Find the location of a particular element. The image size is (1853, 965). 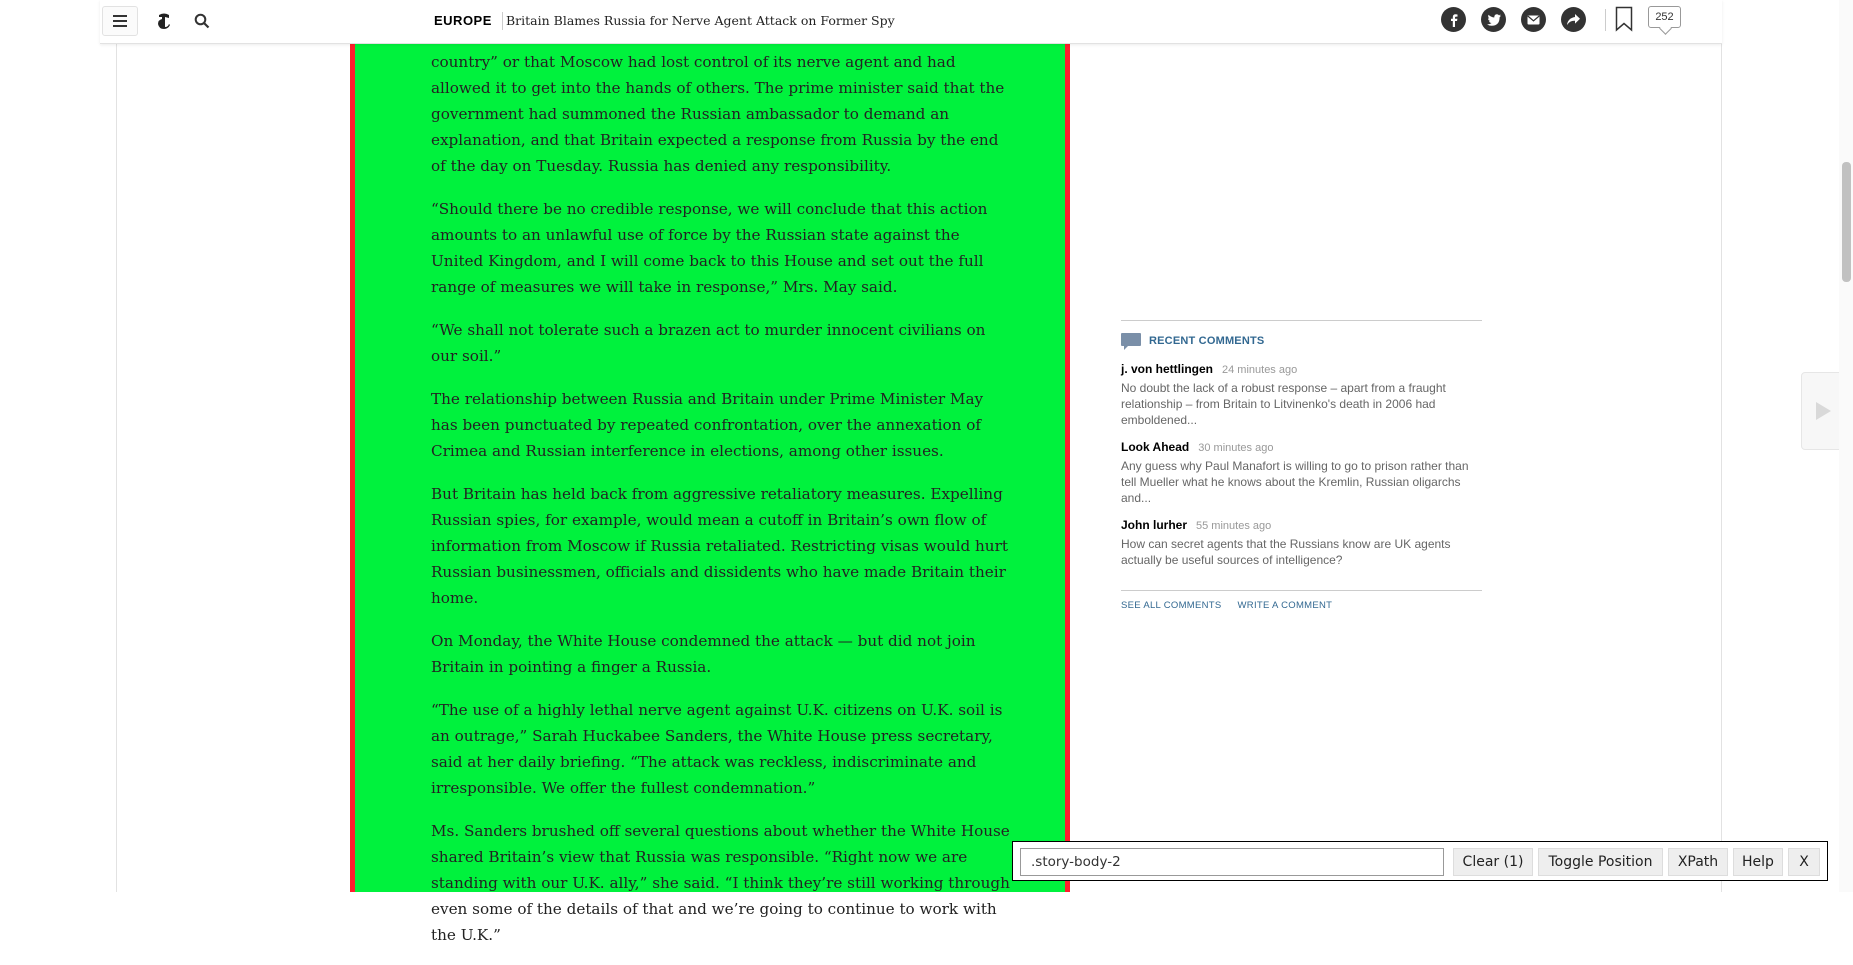

help-button: Help is located at coordinates (1758, 862).